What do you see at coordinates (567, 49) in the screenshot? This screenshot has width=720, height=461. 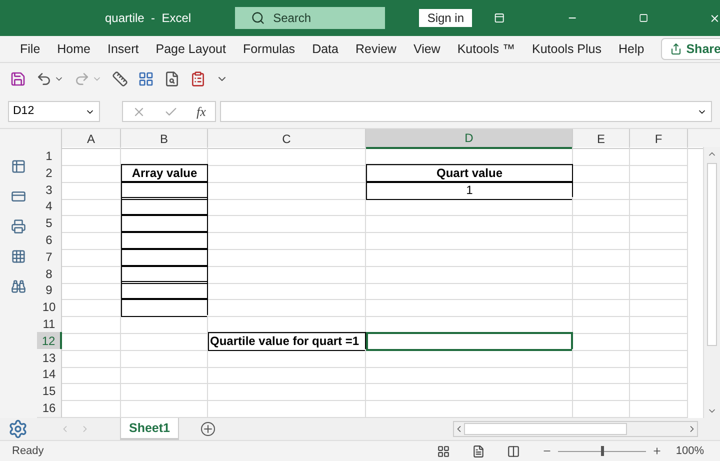 I see `menu-tab: Kutools Plus` at bounding box center [567, 49].